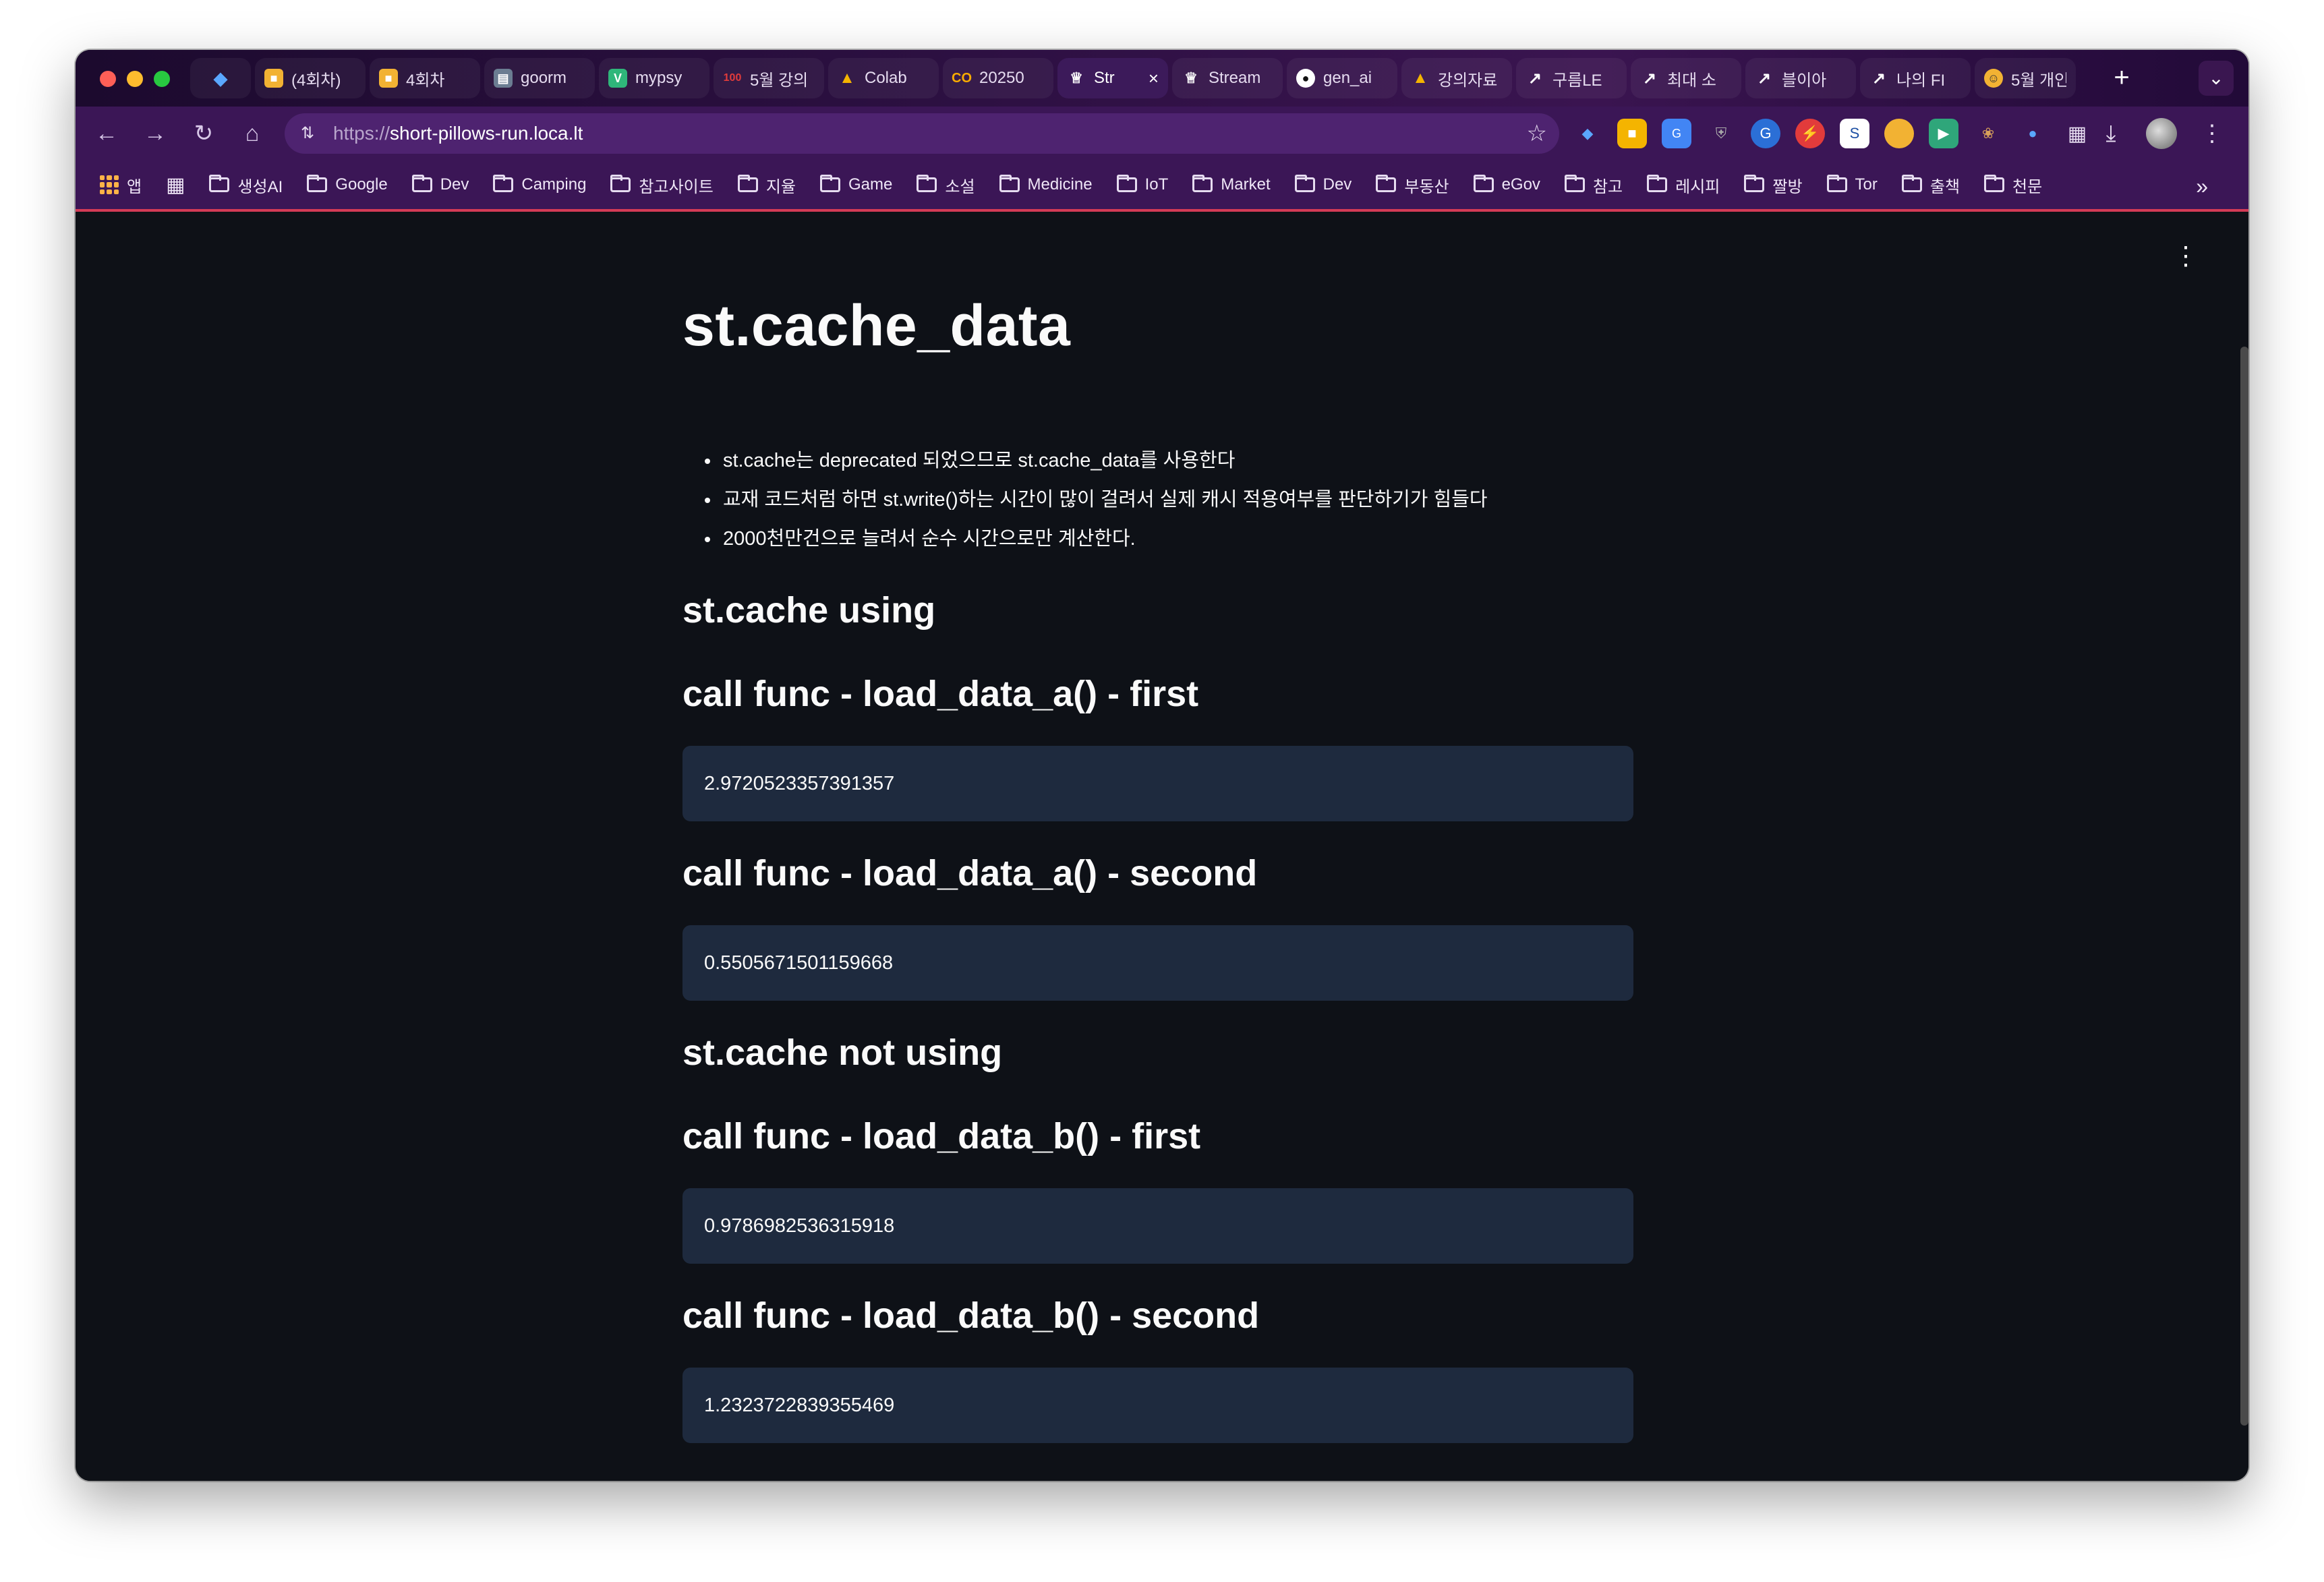  Describe the element at coordinates (108, 79) in the screenshot. I see `close-window-button` at that location.